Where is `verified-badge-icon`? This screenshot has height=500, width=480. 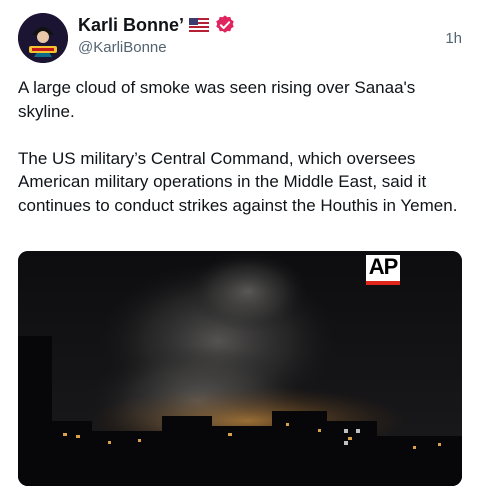 verified-badge-icon is located at coordinates (225, 25).